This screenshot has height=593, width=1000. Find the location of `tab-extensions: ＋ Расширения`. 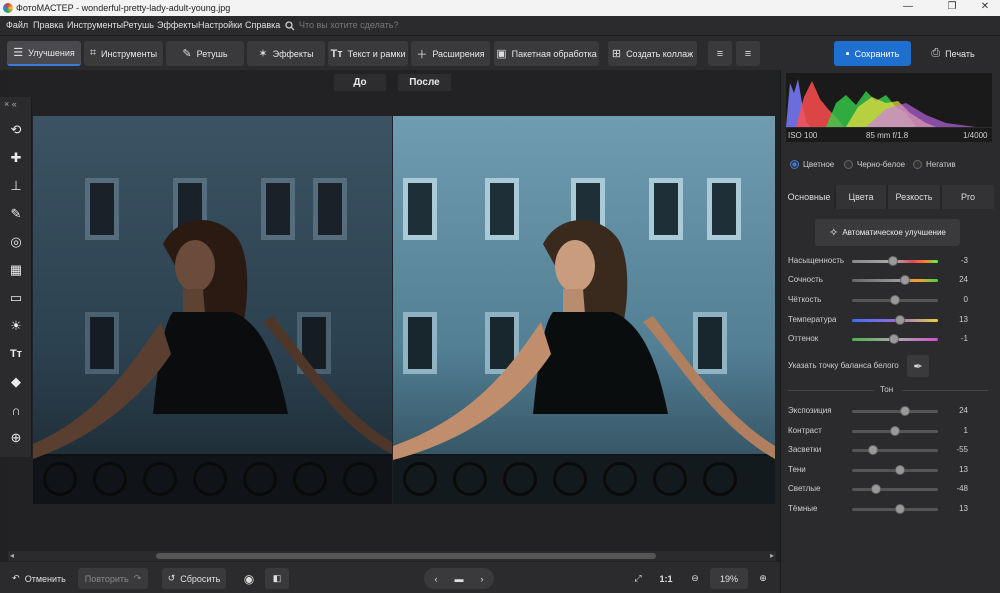

tab-extensions: ＋ Расширения is located at coordinates (450, 53).